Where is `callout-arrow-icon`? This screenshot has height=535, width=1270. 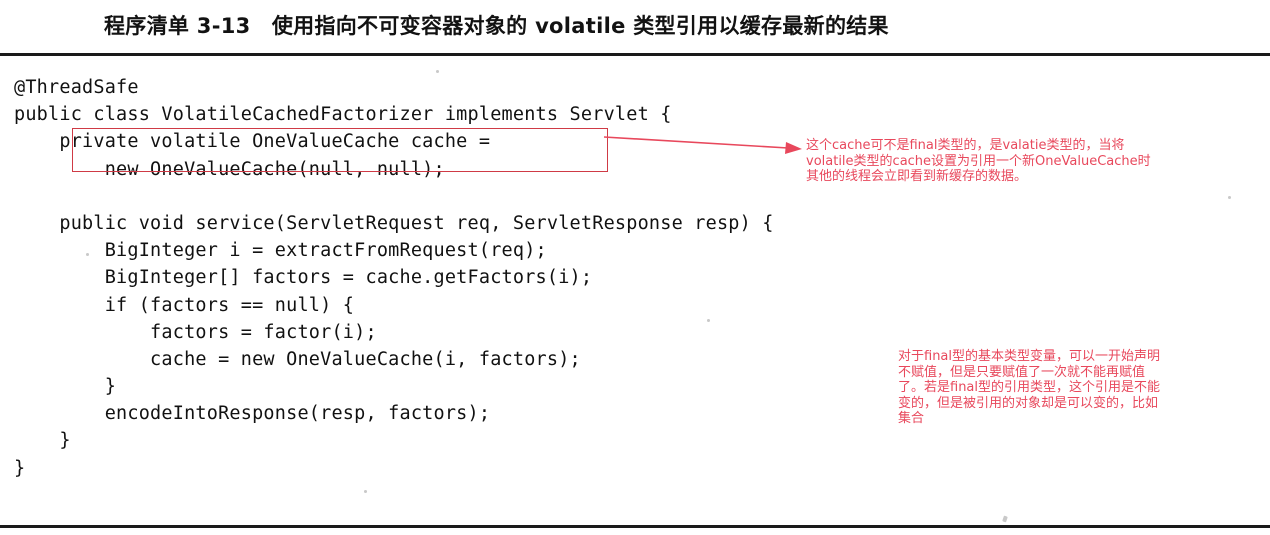 callout-arrow-icon is located at coordinates (702, 145).